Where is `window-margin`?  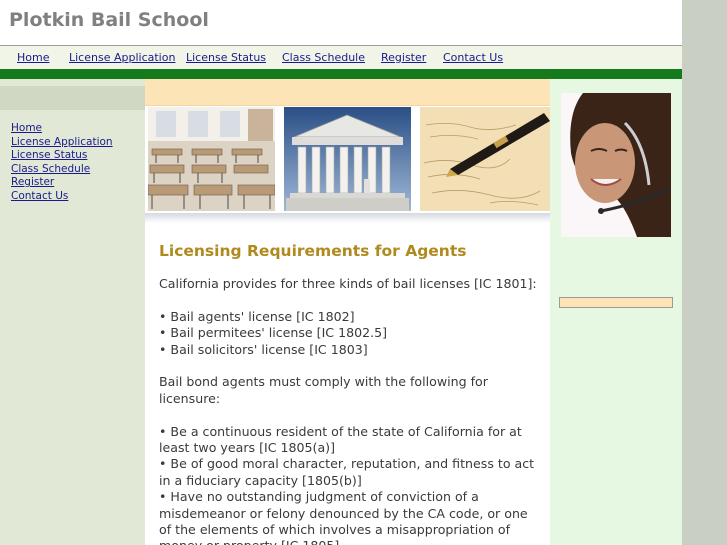
window-margin is located at coordinates (704, 272).